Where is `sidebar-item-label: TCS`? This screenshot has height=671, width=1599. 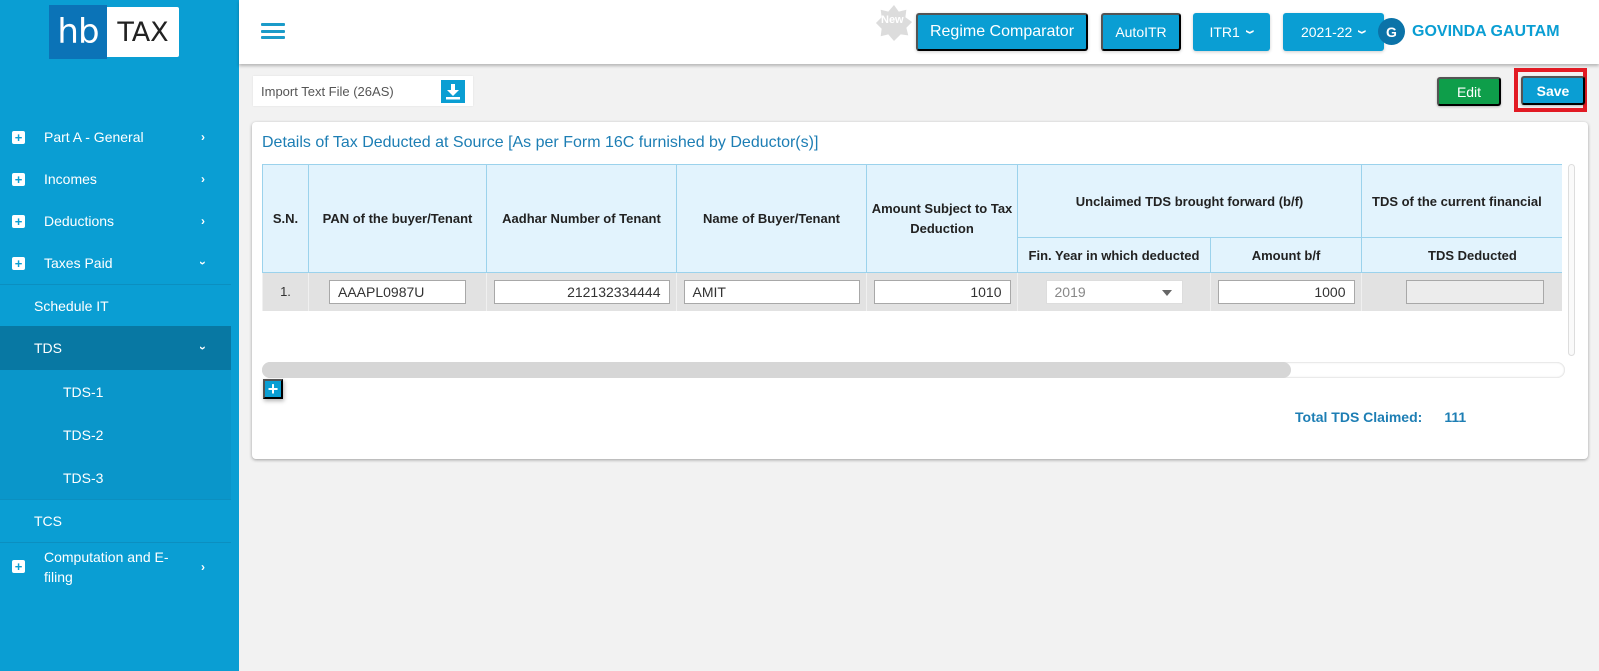 sidebar-item-label: TCS is located at coordinates (48, 521).